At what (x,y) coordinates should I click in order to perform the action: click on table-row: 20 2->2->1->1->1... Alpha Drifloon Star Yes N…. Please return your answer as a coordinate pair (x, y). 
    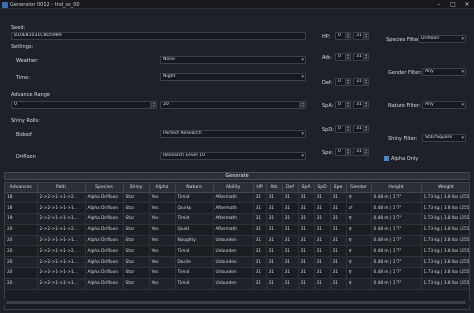
    Looking at the image, I should click on (237, 241).